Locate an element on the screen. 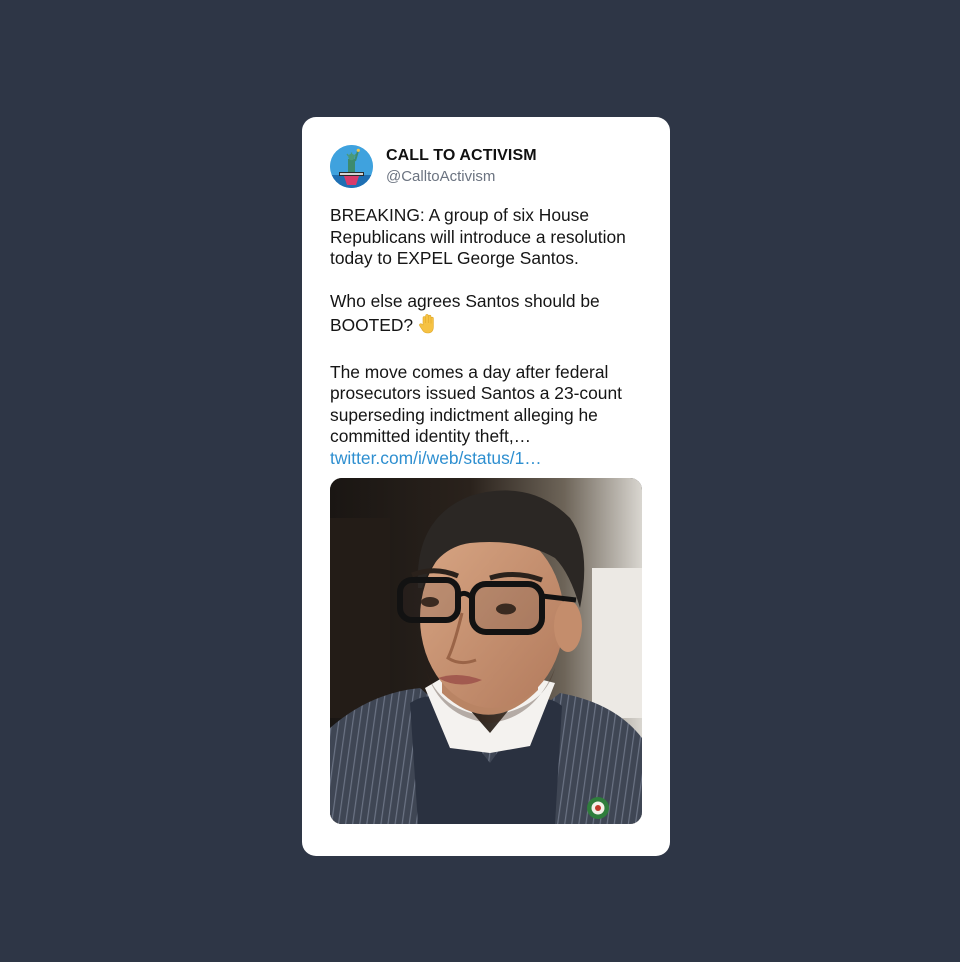 This screenshot has height=962, width=960. tweet-photo is located at coordinates (486, 651).